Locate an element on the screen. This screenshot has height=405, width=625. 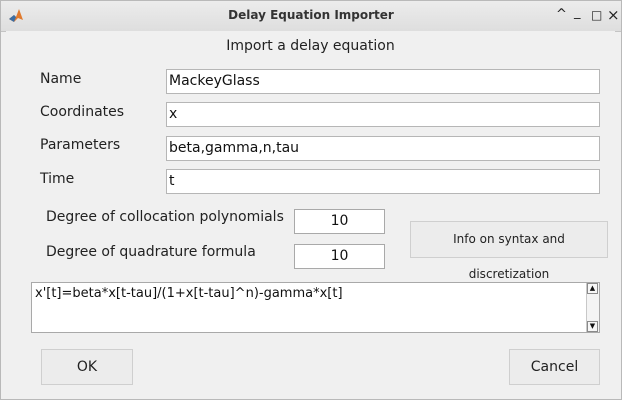
title-bar: Delay Equation Importer ^ _ □ × is located at coordinates (311, 16).